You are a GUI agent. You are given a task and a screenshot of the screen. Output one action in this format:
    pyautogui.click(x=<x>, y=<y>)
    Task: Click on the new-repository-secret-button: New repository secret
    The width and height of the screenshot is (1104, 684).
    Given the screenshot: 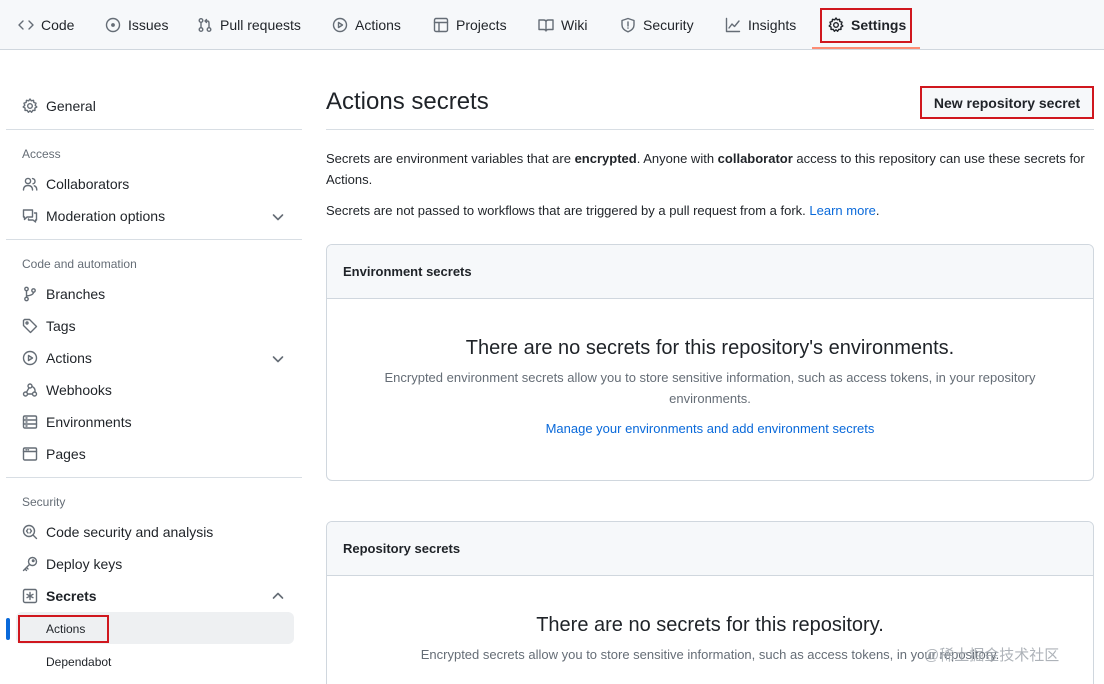 What is the action you would take?
    pyautogui.click(x=1007, y=102)
    